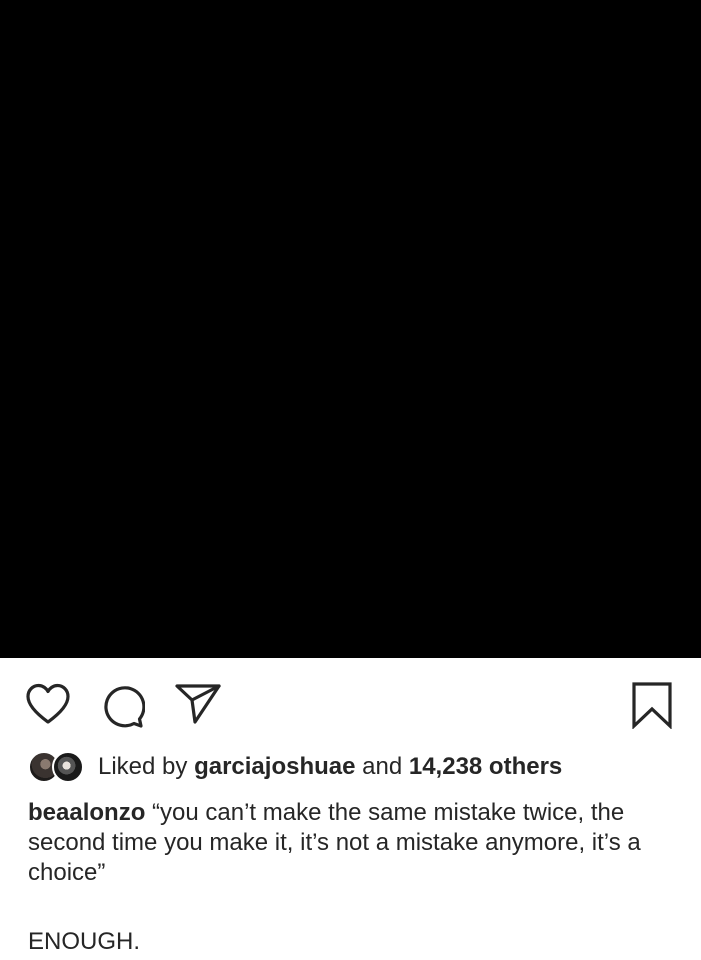  I want to click on liker-avatars, so click(58, 767).